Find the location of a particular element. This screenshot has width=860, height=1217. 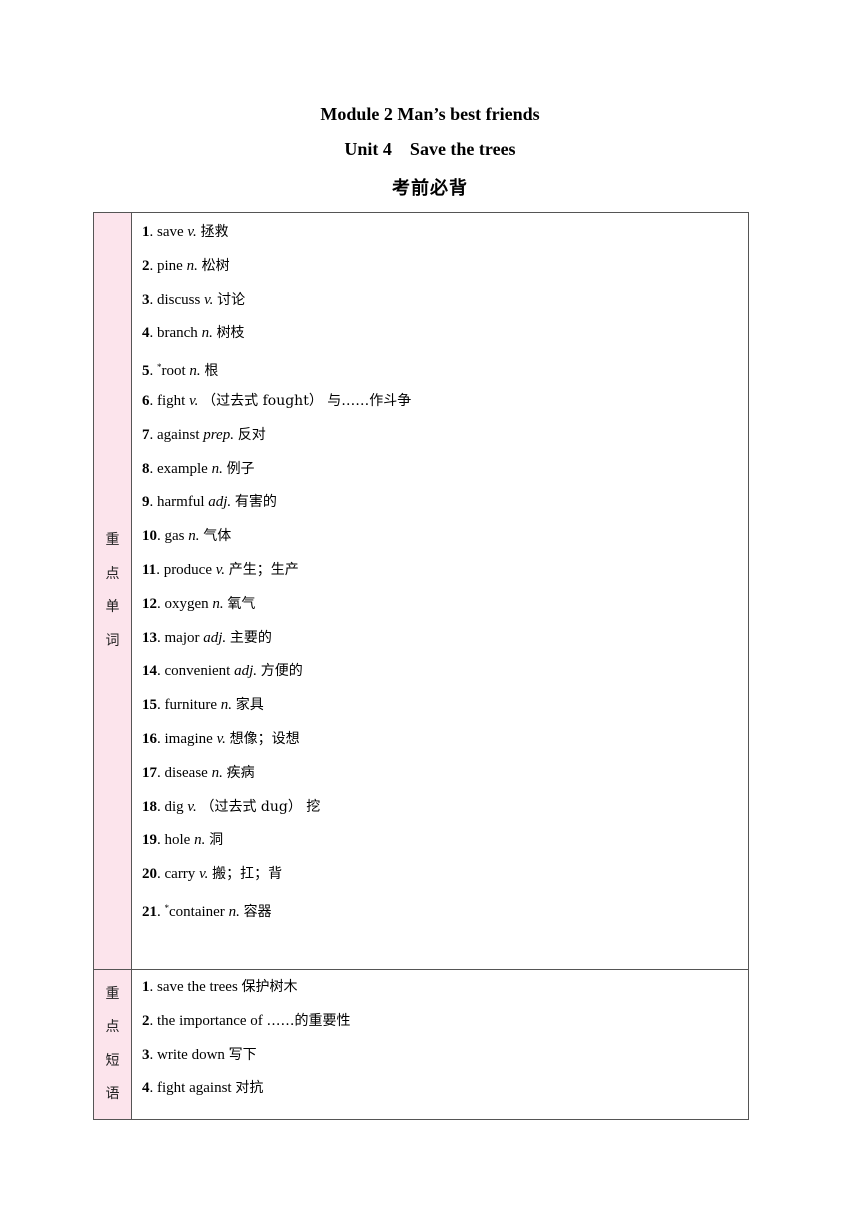

phrase-item: 1. save the trees 保护树木 is located at coordinates (220, 987).